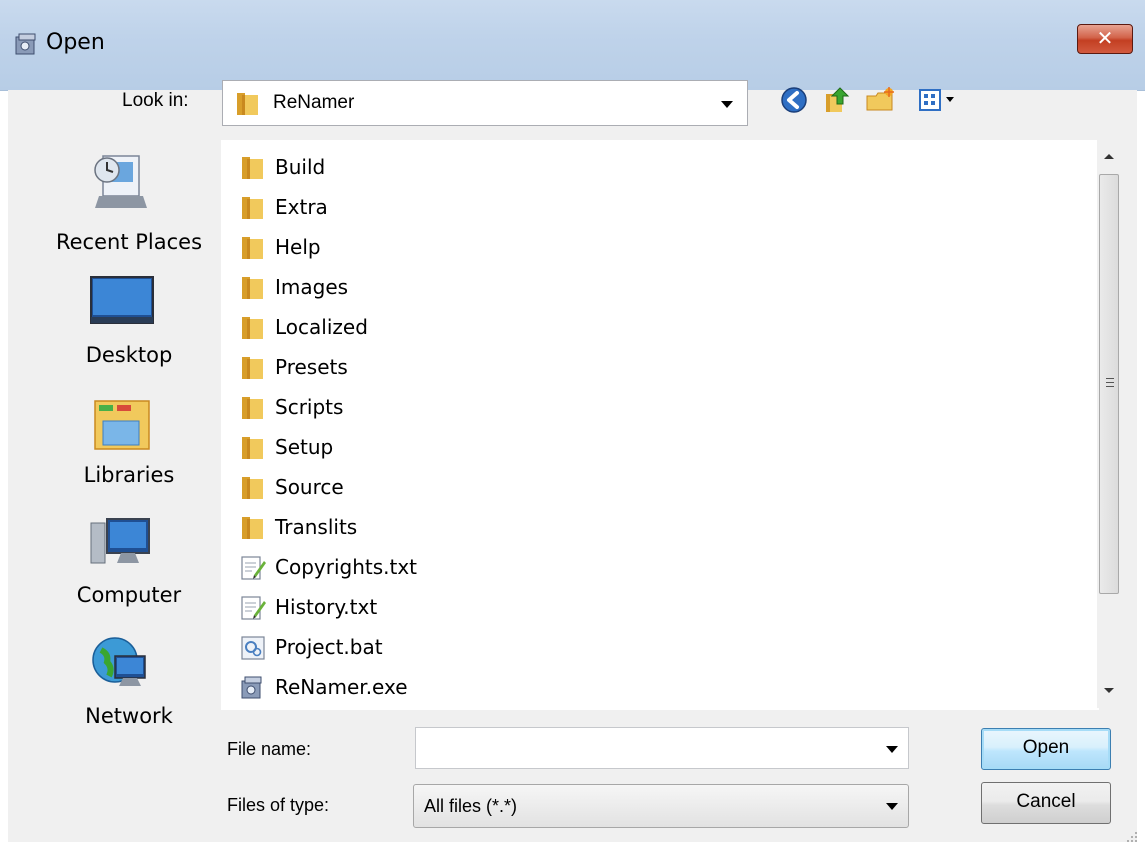 This screenshot has width=1145, height=850. What do you see at coordinates (298, 247) in the screenshot?
I see `file-name: Help` at bounding box center [298, 247].